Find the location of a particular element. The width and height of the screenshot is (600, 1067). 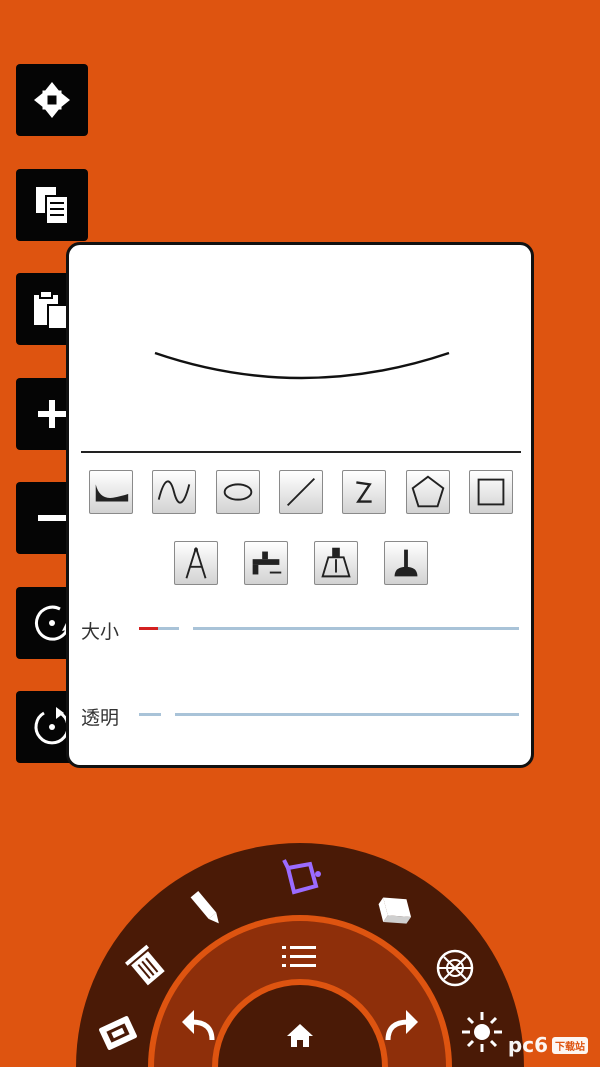

copy-icon is located at coordinates (52, 206).